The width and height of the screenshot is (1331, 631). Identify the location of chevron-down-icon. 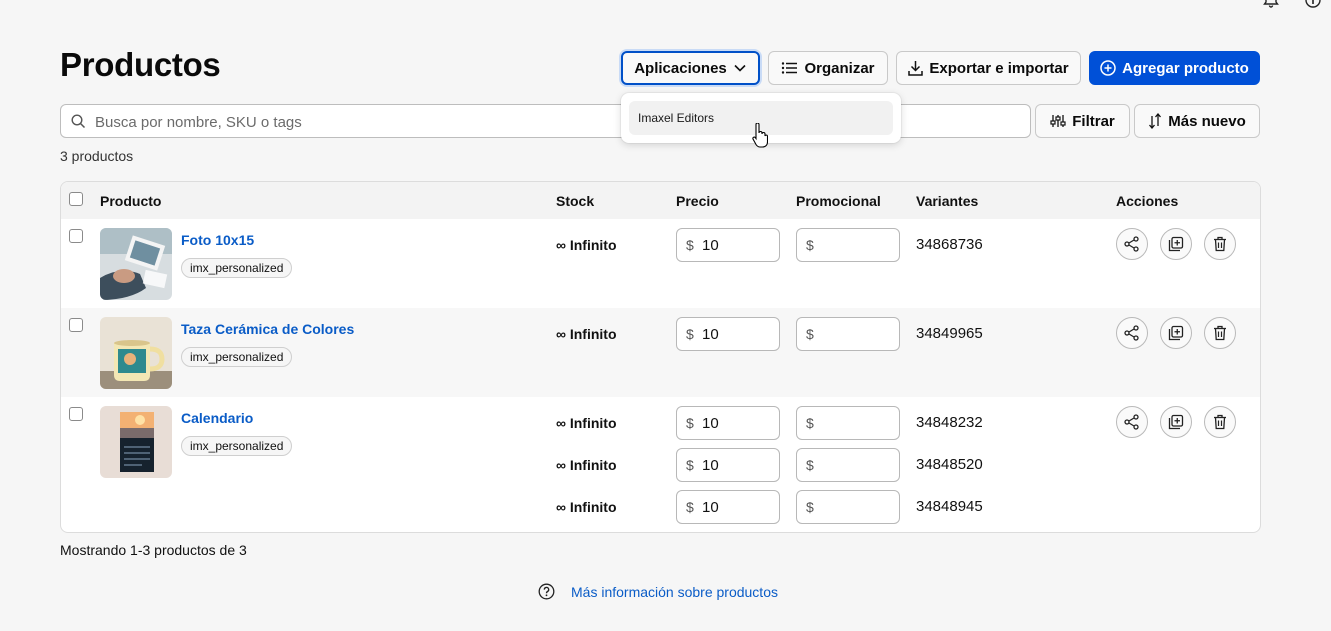
(740, 68).